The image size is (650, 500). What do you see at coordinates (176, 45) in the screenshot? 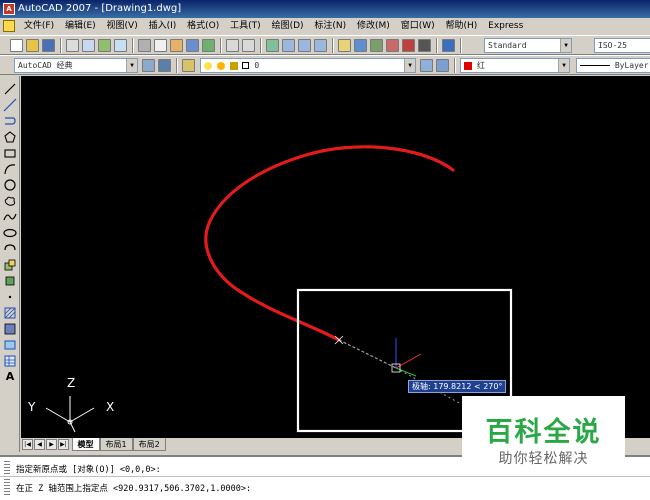
I see `paste-icon` at bounding box center [176, 45].